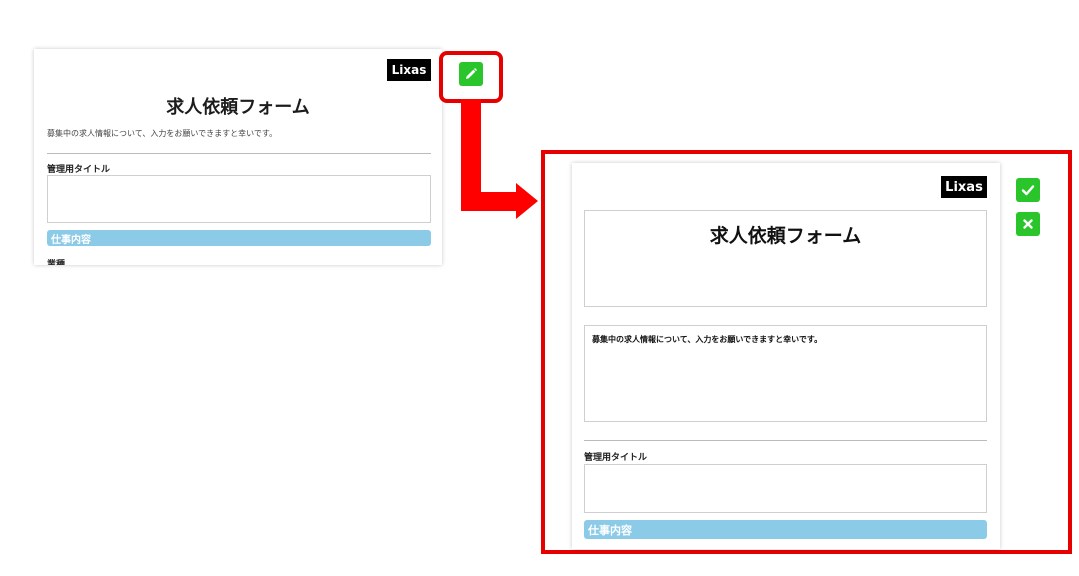  Describe the element at coordinates (56, 262) in the screenshot. I see `industry-label: 業種` at that location.